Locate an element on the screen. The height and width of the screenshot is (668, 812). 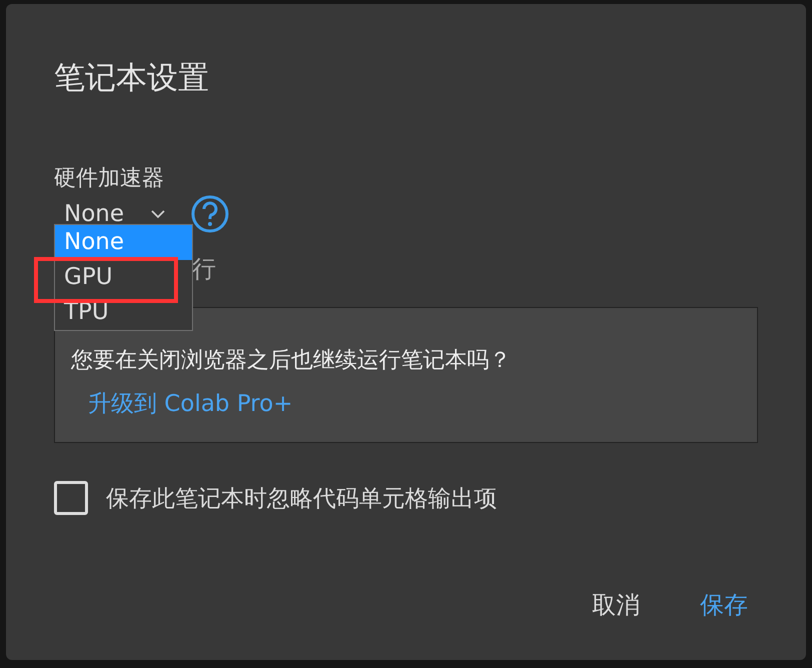
upgrade-link: 升级到 Colab Pro+ is located at coordinates (190, 403).